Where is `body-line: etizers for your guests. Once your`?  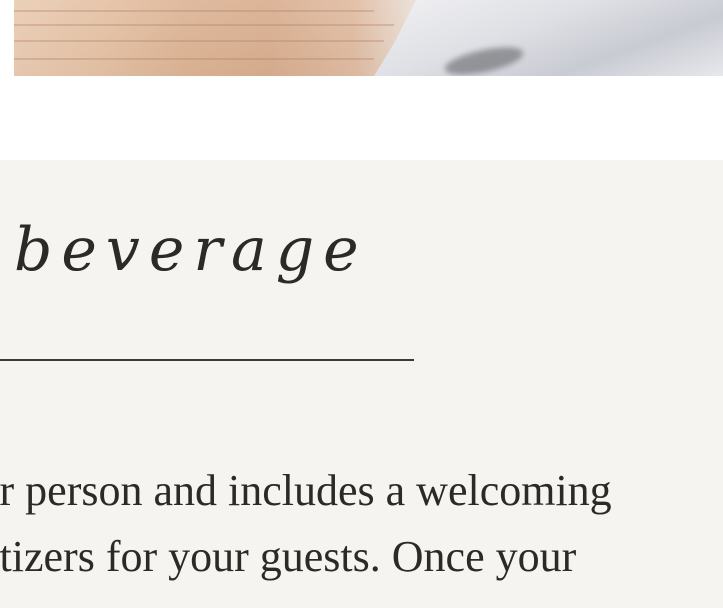 body-line: etizers for your guests. Once your is located at coordinates (288, 556).